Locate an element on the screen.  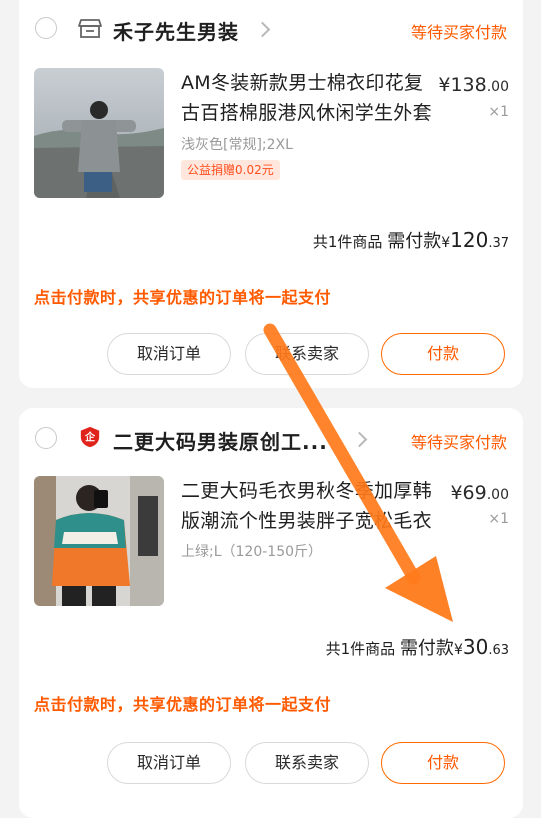
brand-shield-icon: 企 is located at coordinates (90, 437).